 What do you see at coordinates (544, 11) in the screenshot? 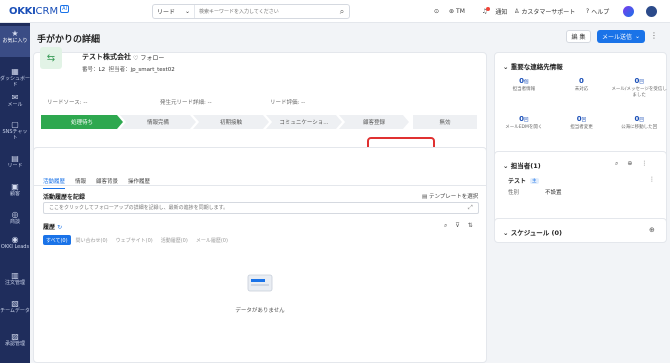
I see `support-button: ♙ カスタマーサポート` at bounding box center [544, 11].